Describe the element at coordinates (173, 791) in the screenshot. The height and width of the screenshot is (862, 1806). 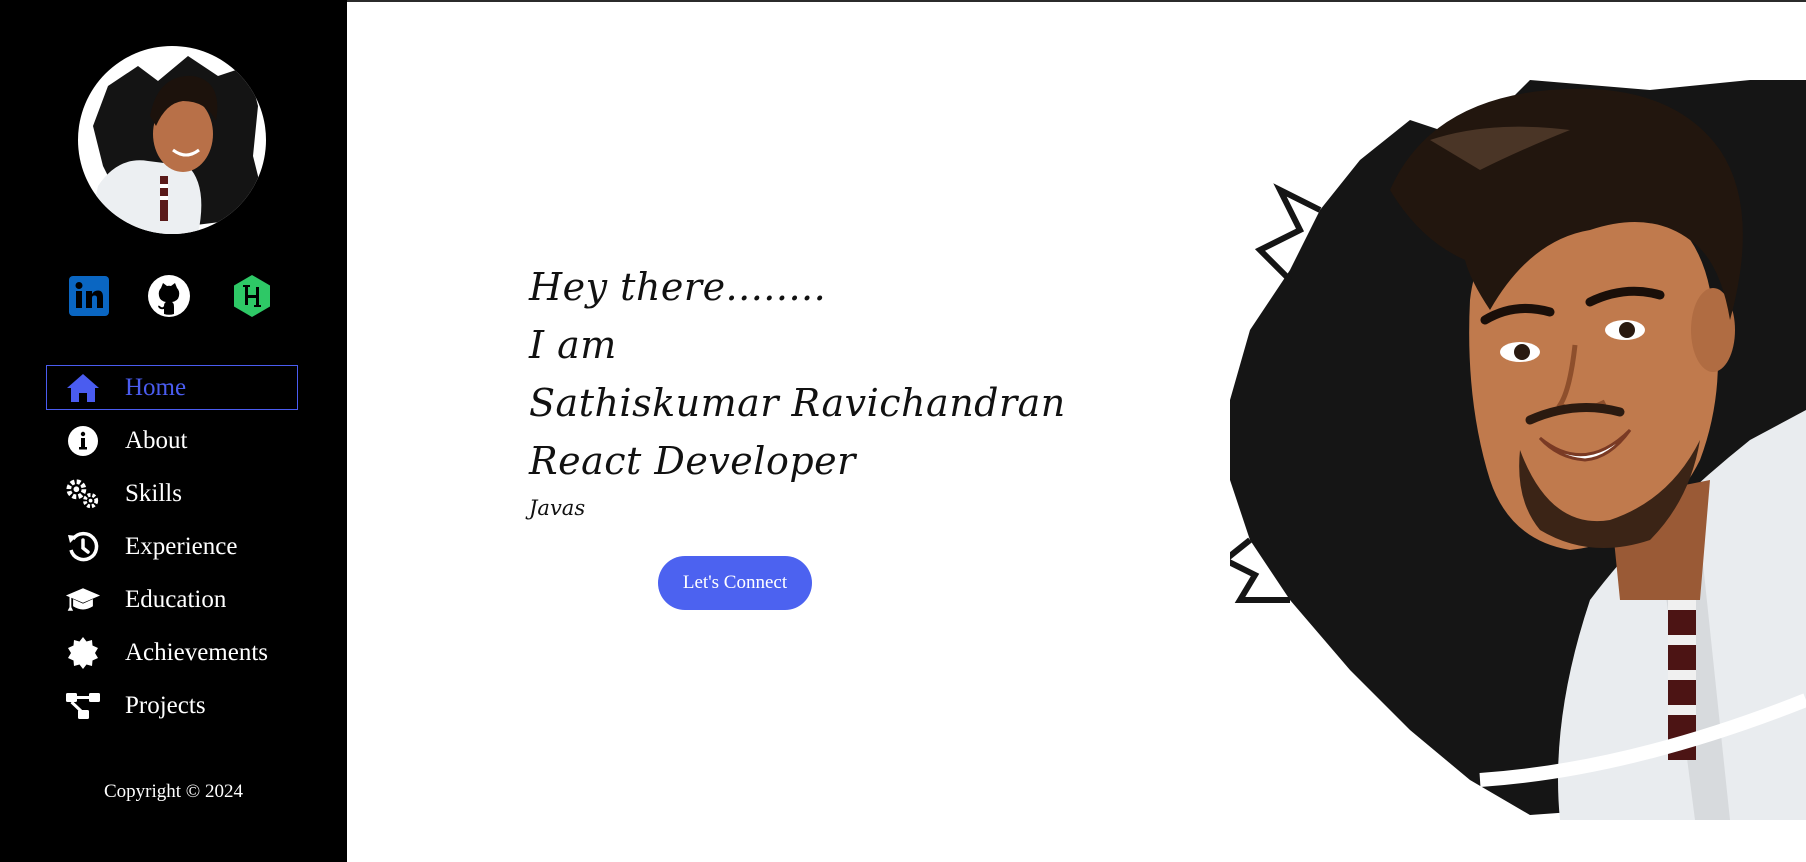
I see `copyright-text: Copyright © 2024` at that location.